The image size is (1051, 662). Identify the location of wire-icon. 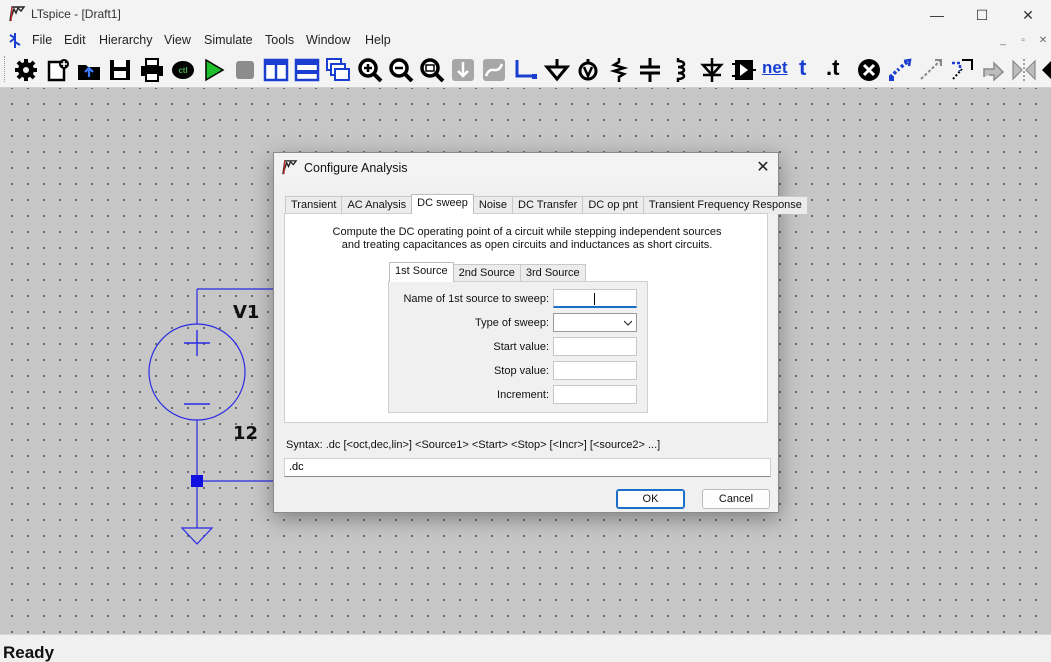
(526, 70).